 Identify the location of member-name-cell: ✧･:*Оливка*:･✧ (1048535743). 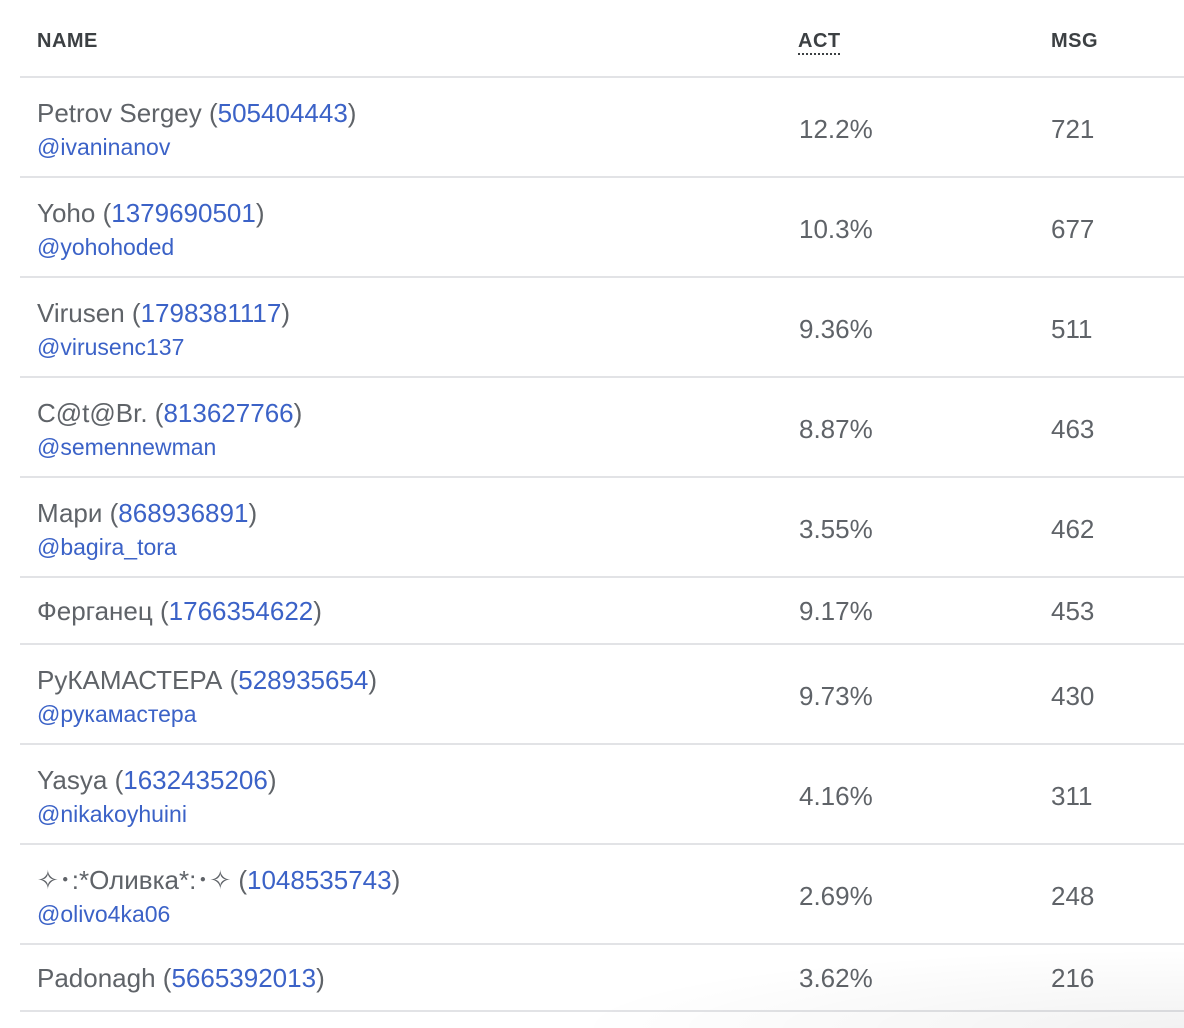
(218, 880).